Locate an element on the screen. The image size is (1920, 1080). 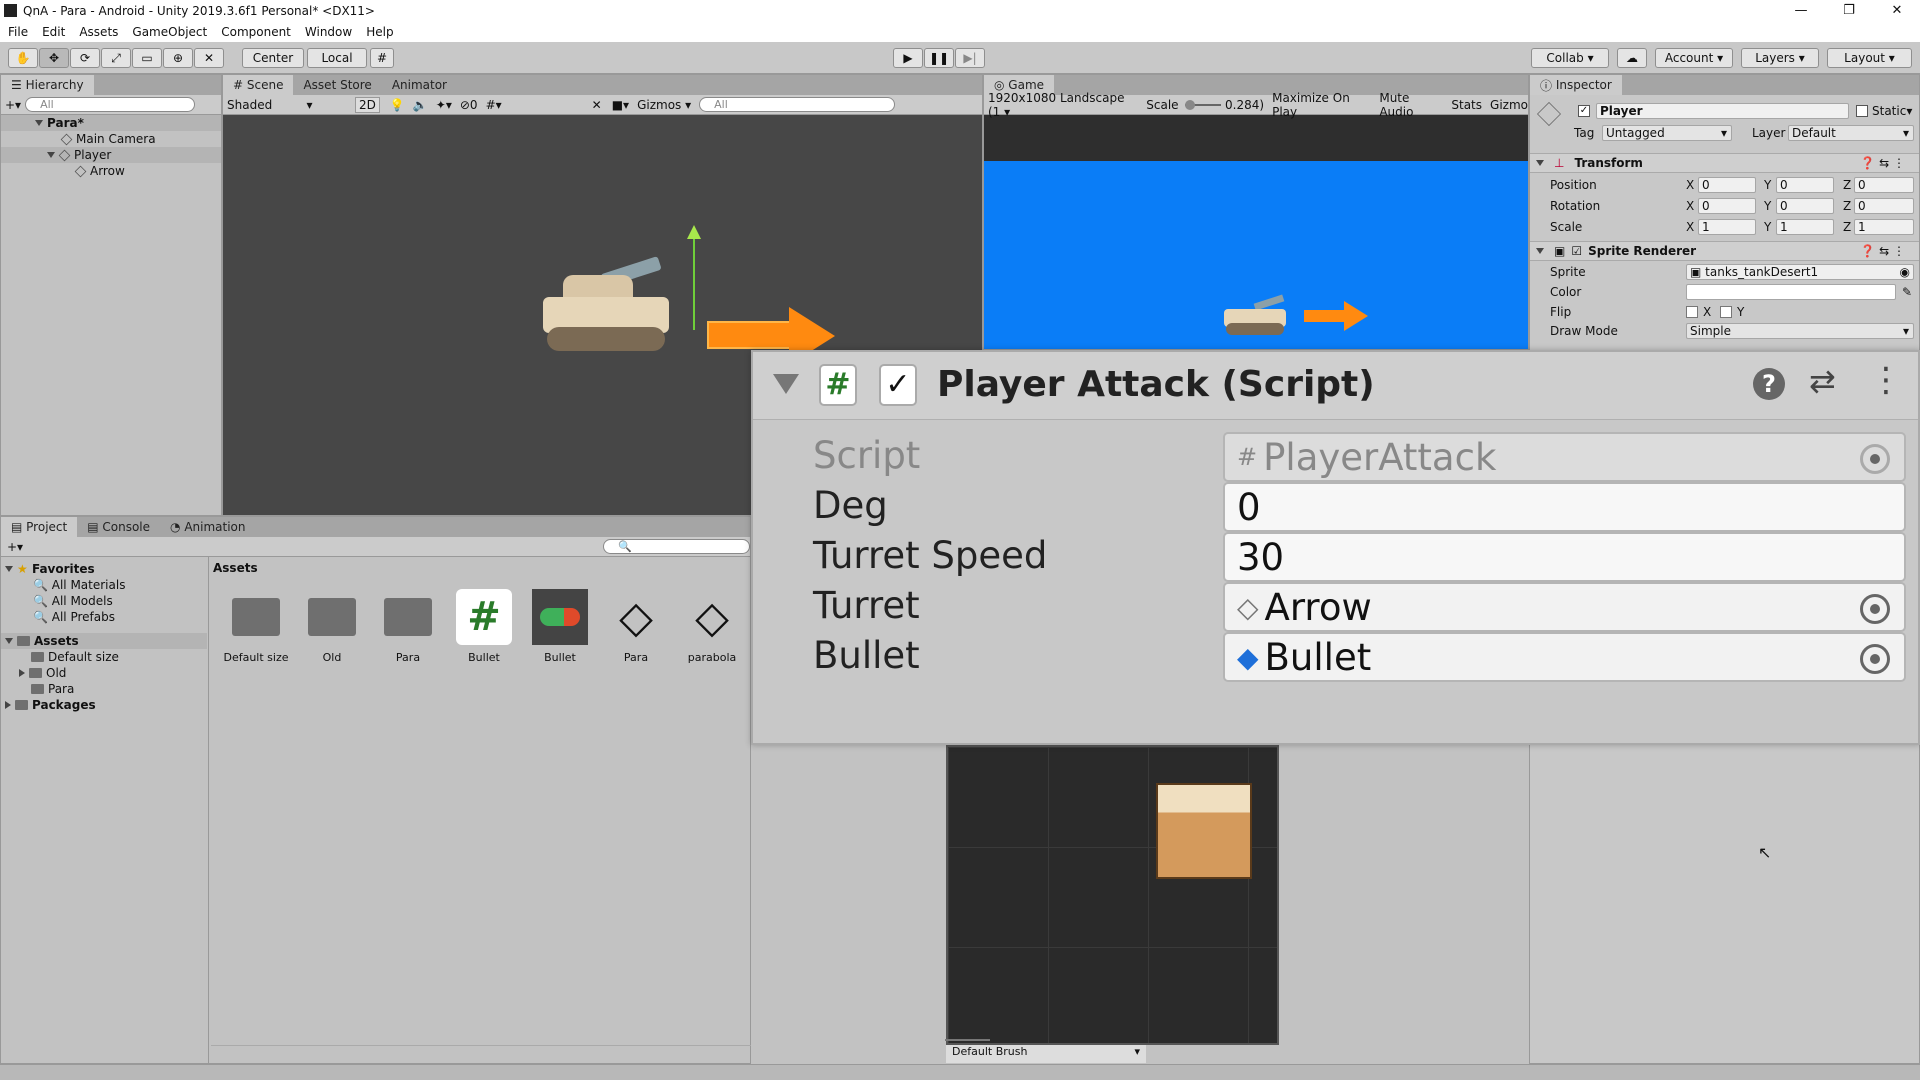
game-viewport is located at coordinates (1256, 255).